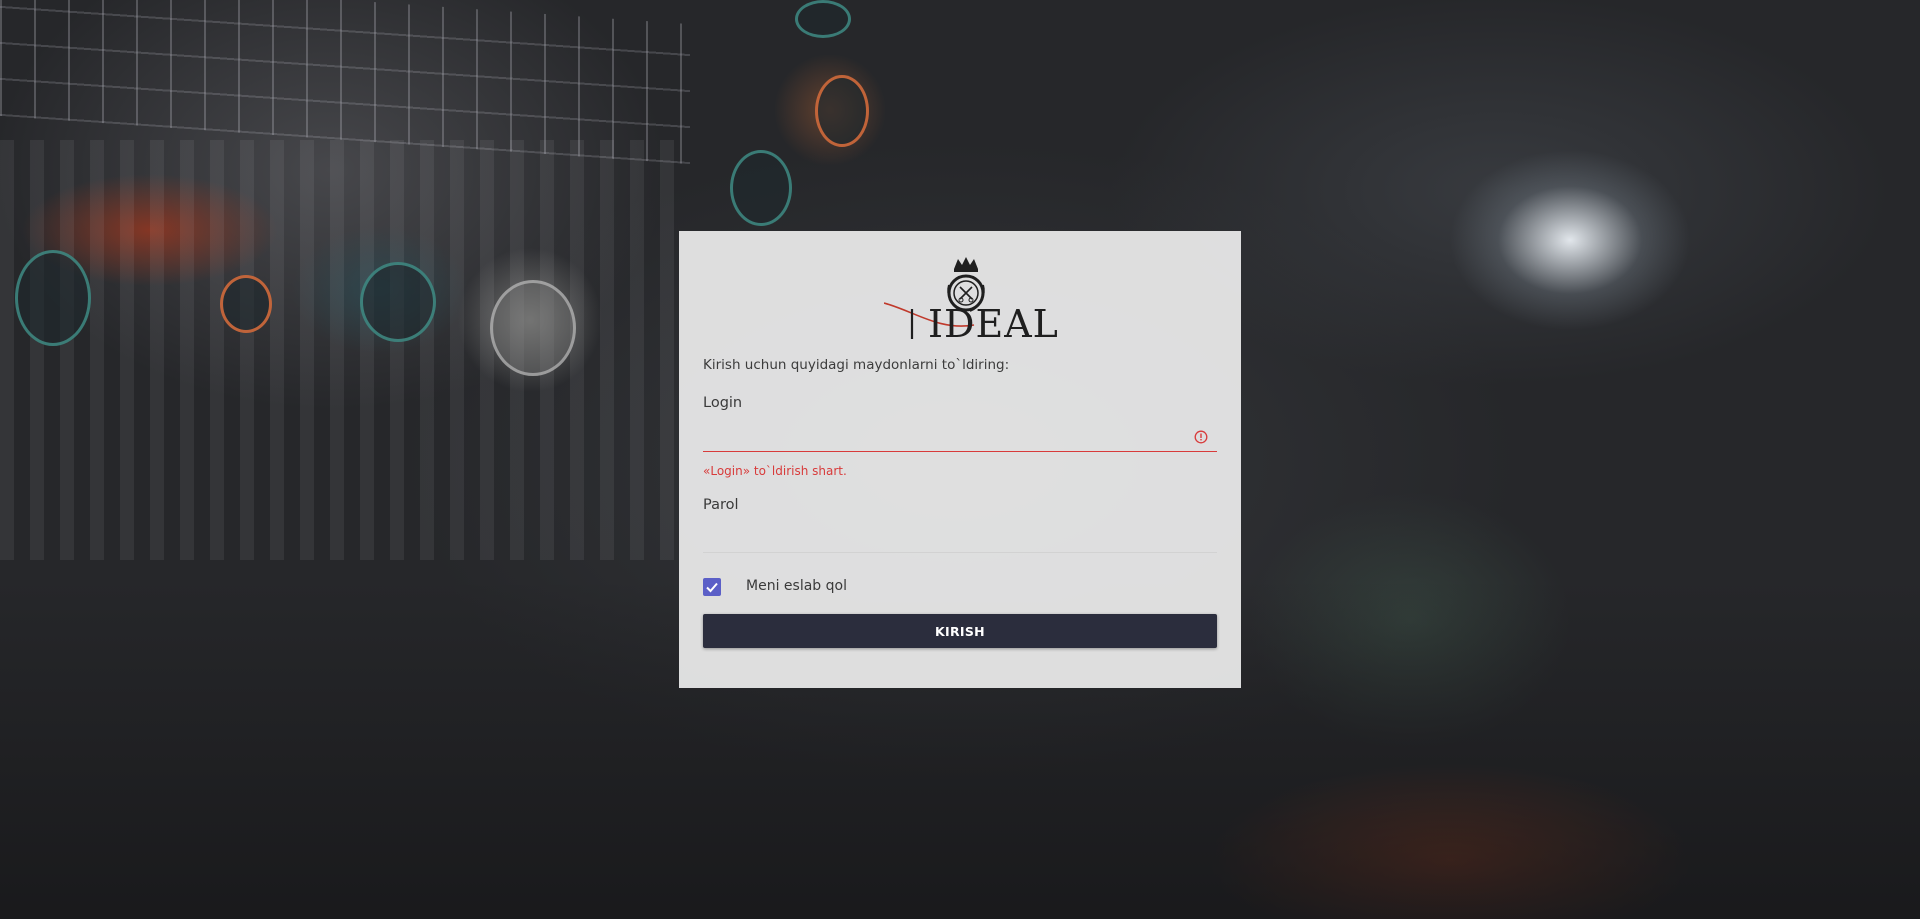 Image resolution: width=1920 pixels, height=919 pixels. Describe the element at coordinates (960, 631) in the screenshot. I see `login-submit-button: KIRISH` at that location.